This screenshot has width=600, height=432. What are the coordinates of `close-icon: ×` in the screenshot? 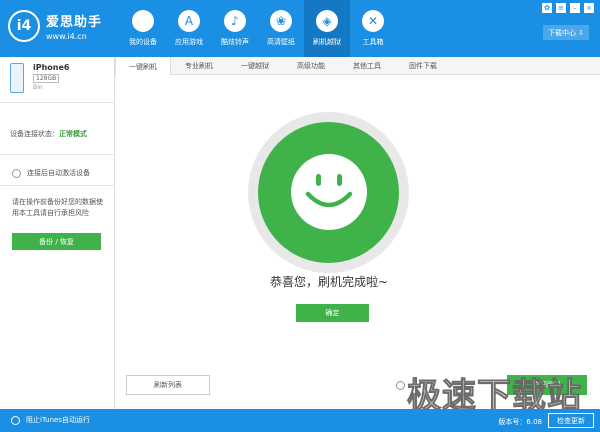 It's located at (589, 8).